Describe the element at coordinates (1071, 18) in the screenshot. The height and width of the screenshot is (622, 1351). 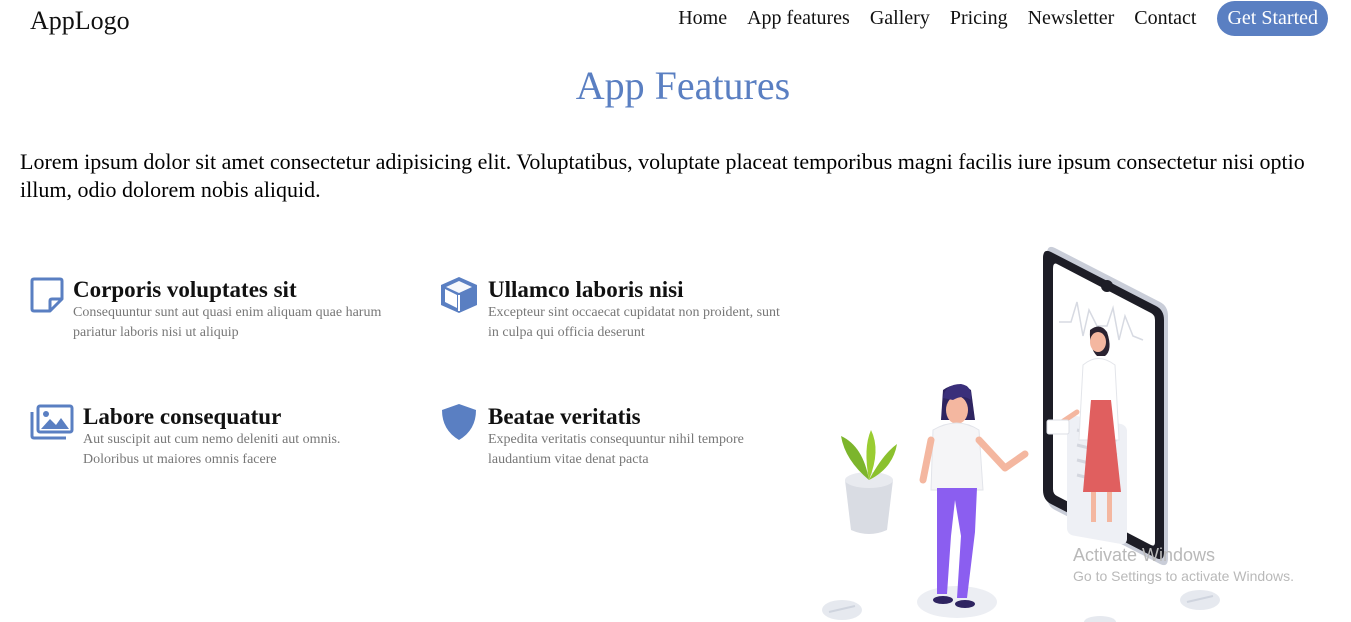
I see `nav-newsletter: Newsletter` at that location.